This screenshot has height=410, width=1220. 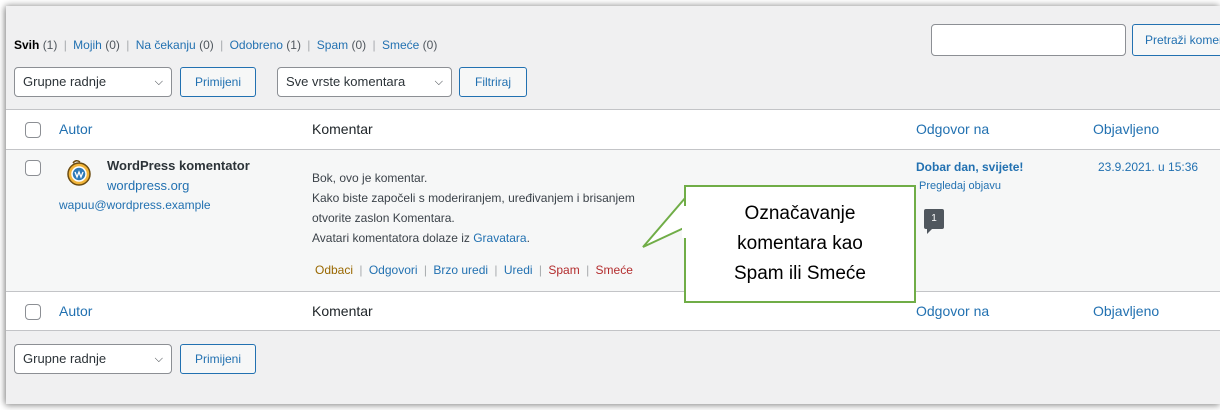 What do you see at coordinates (800, 273) in the screenshot?
I see `callout-line: Spam ili Smeće` at bounding box center [800, 273].